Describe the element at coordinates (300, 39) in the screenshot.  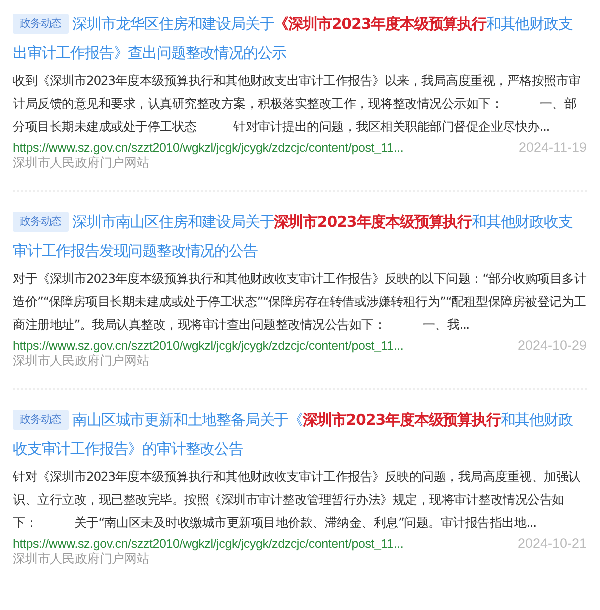
I see `result-title-link: 政务动态 深圳市龙华区住房和建设局关于《深圳市2023年度本级预算执行和其他财政支出审计工作报告》查出问题整改情况的公示` at that location.